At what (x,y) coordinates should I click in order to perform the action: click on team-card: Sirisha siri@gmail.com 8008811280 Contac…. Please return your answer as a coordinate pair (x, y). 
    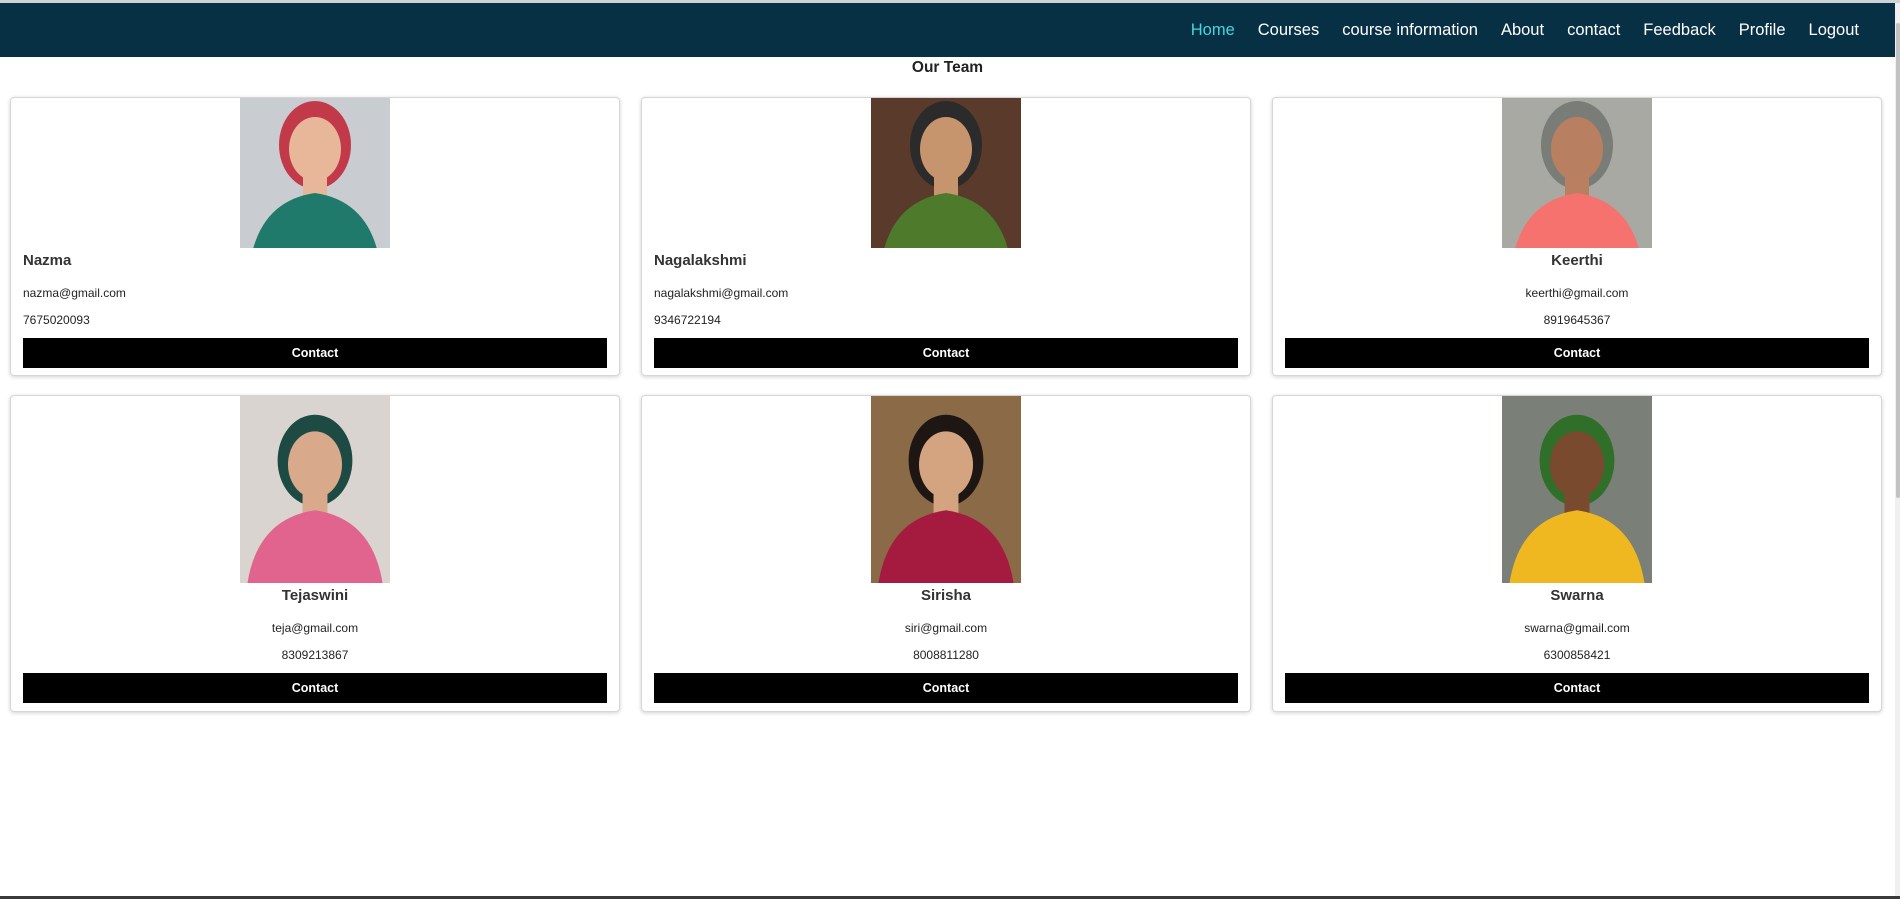
    Looking at the image, I should click on (946, 553).